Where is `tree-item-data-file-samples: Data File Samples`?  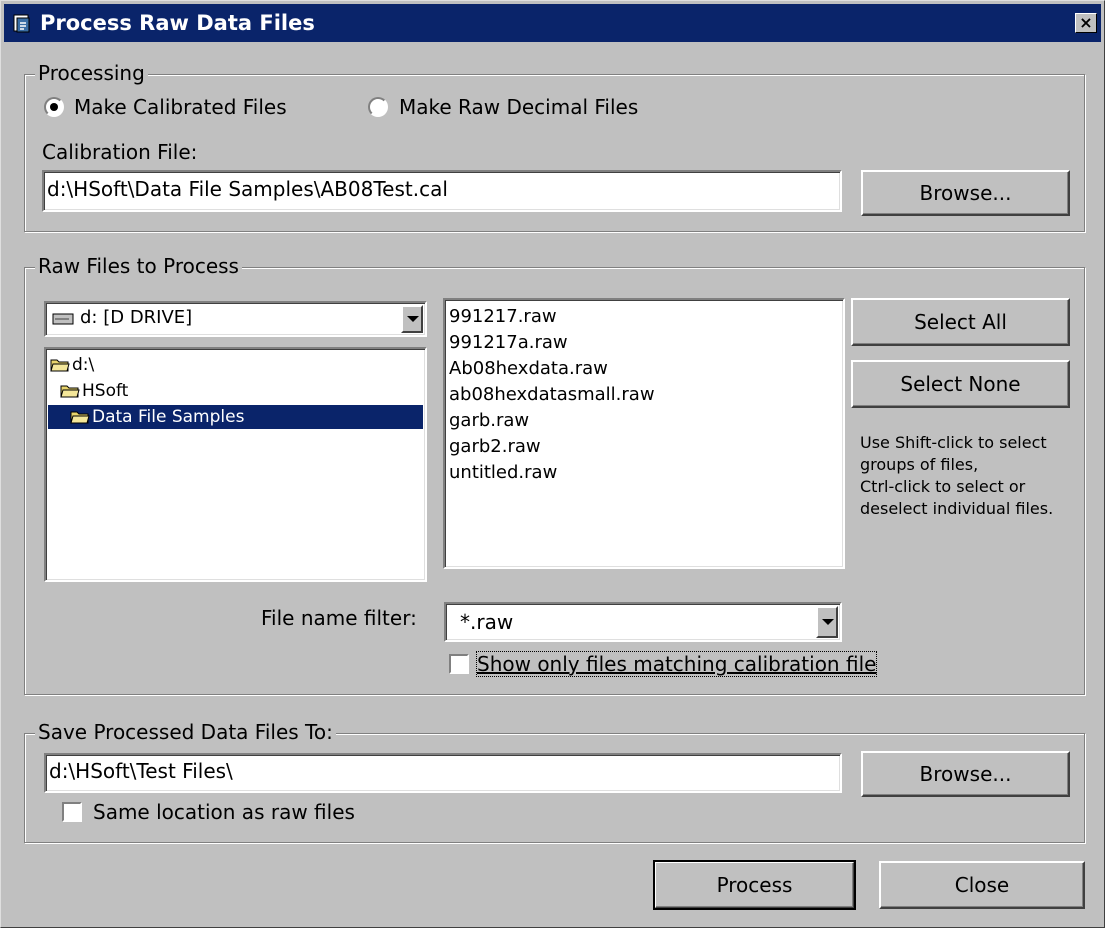 tree-item-data-file-samples: Data File Samples is located at coordinates (235, 417).